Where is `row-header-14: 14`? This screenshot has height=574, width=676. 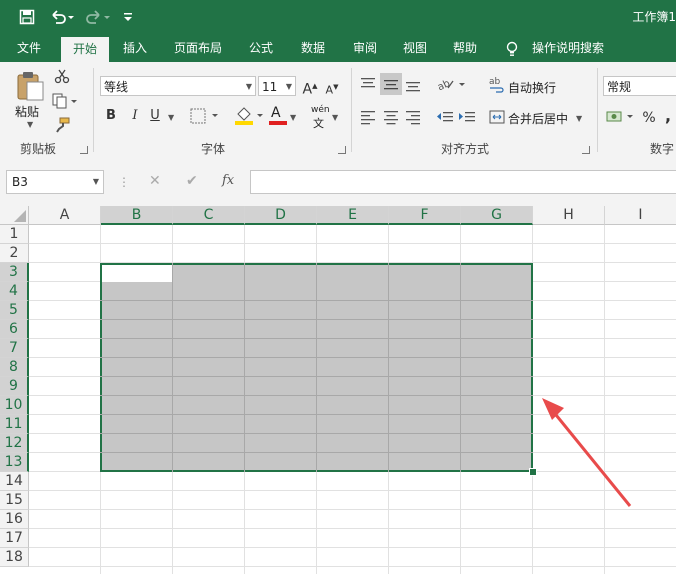 row-header-14: 14 is located at coordinates (14, 481).